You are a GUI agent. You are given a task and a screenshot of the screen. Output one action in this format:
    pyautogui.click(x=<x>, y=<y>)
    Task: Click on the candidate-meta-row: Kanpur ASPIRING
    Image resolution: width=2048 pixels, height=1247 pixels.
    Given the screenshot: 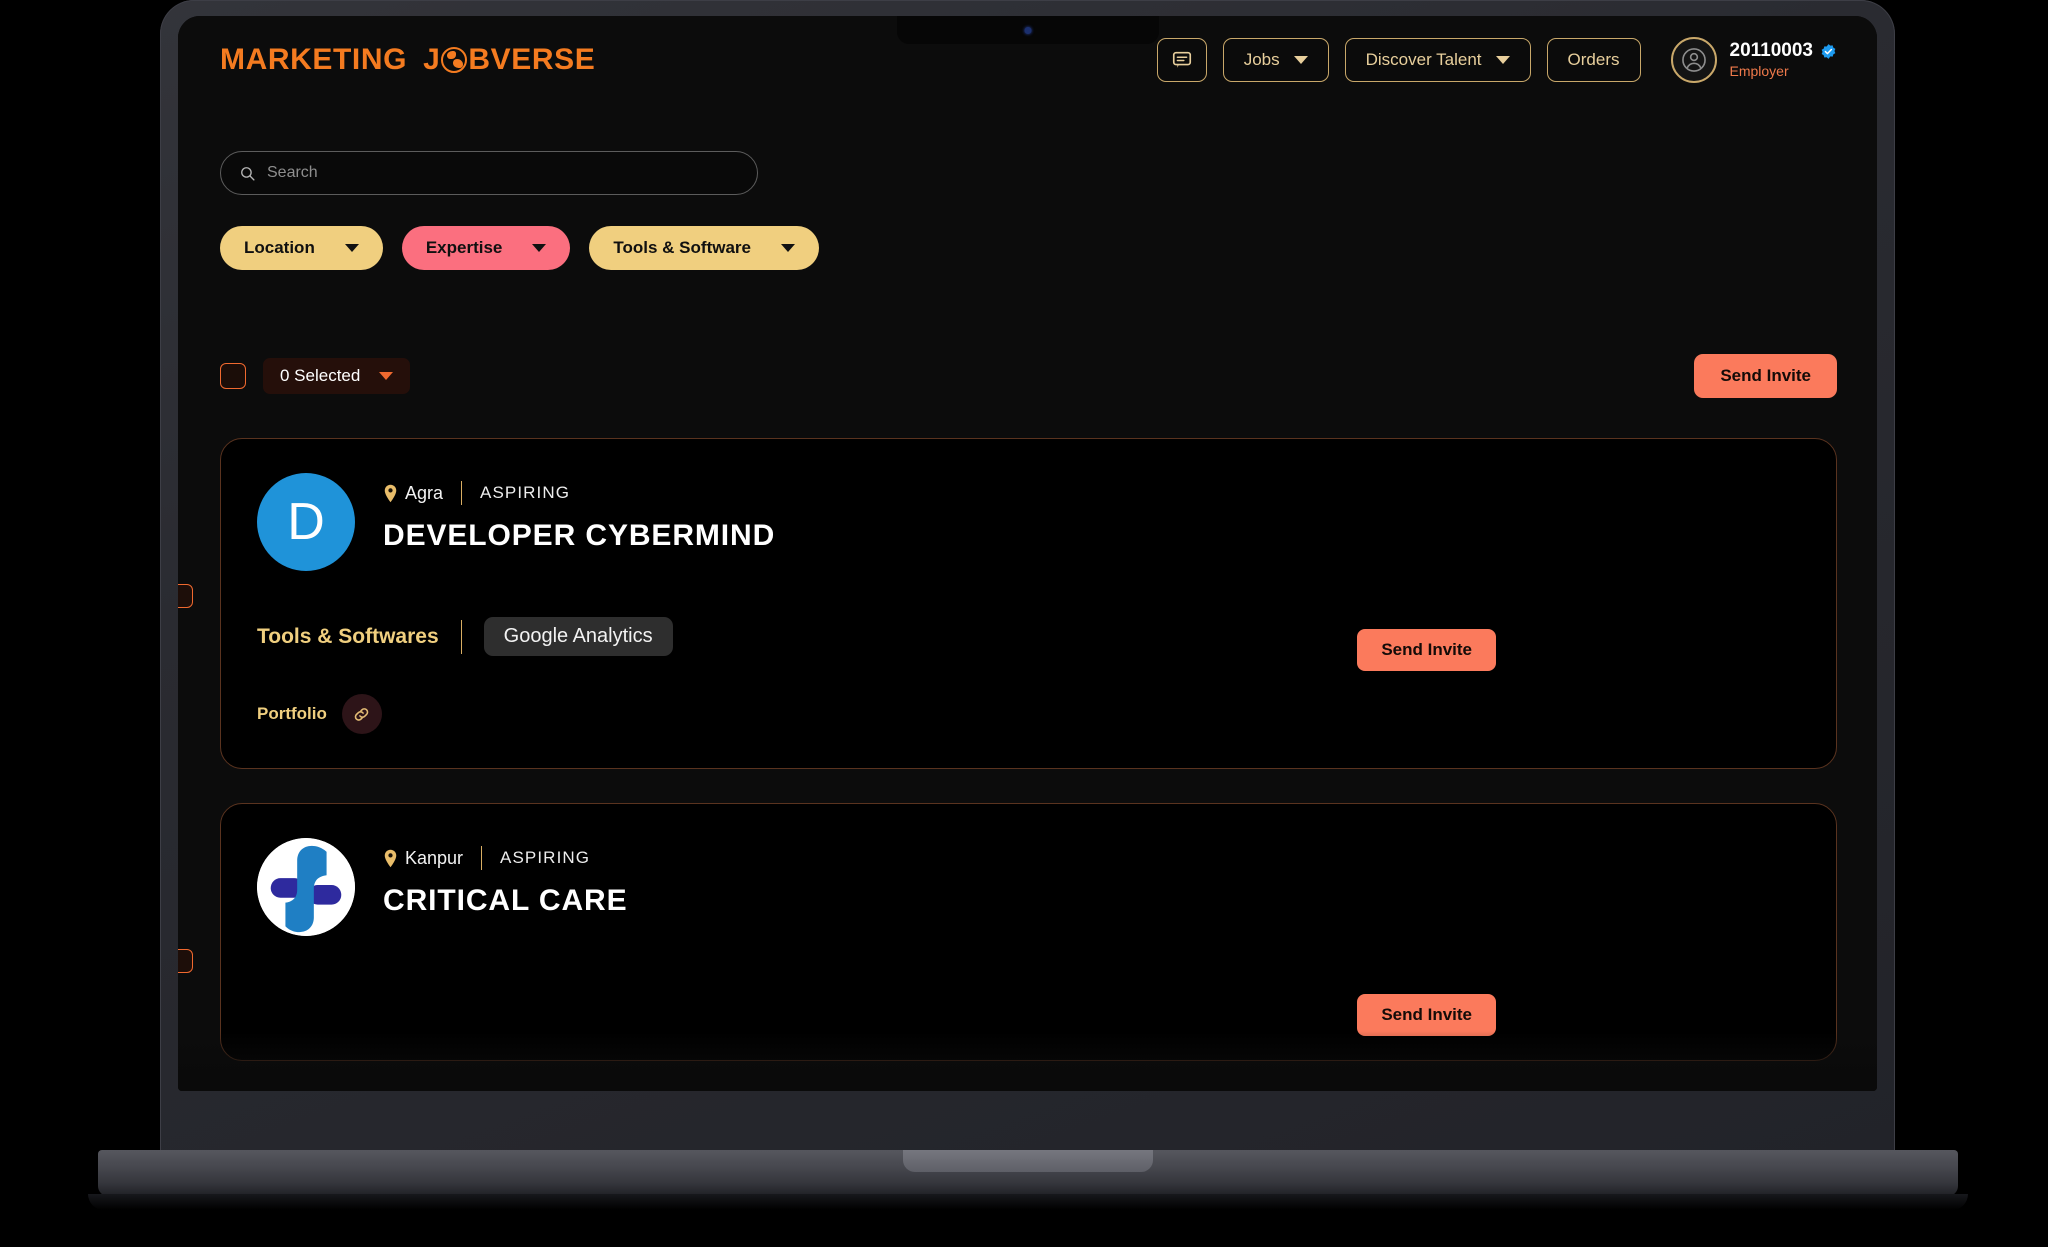 What is the action you would take?
    pyautogui.click(x=1091, y=858)
    